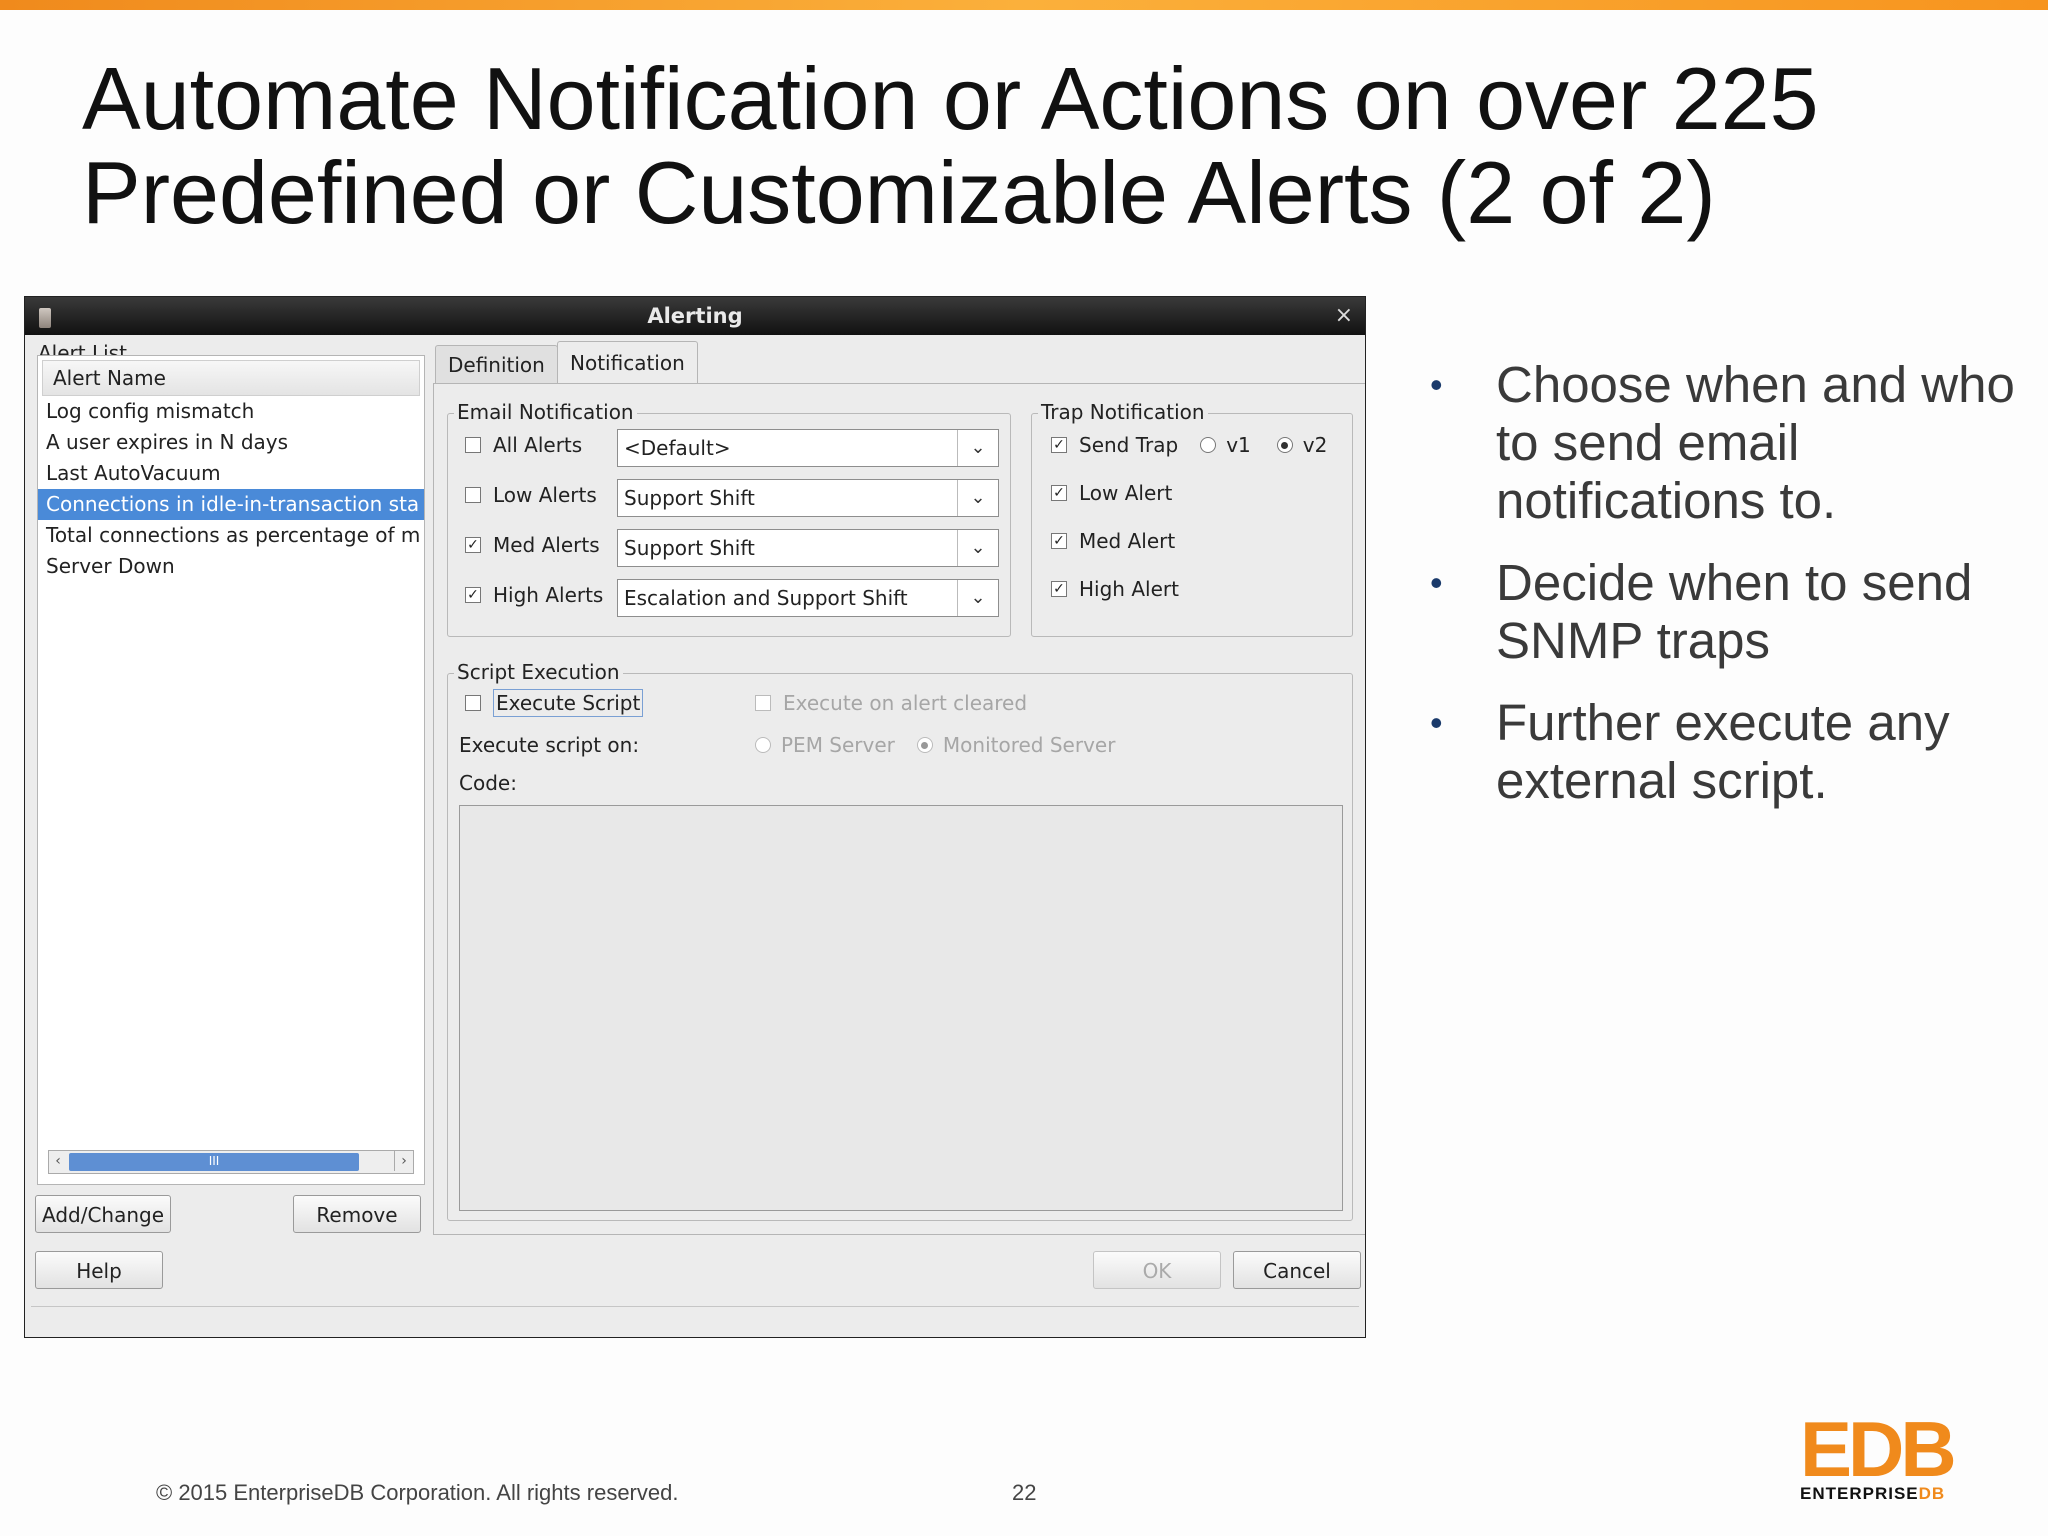  What do you see at coordinates (1723, 751) in the screenshot?
I see `bullet-text: Further execute any external script.` at bounding box center [1723, 751].